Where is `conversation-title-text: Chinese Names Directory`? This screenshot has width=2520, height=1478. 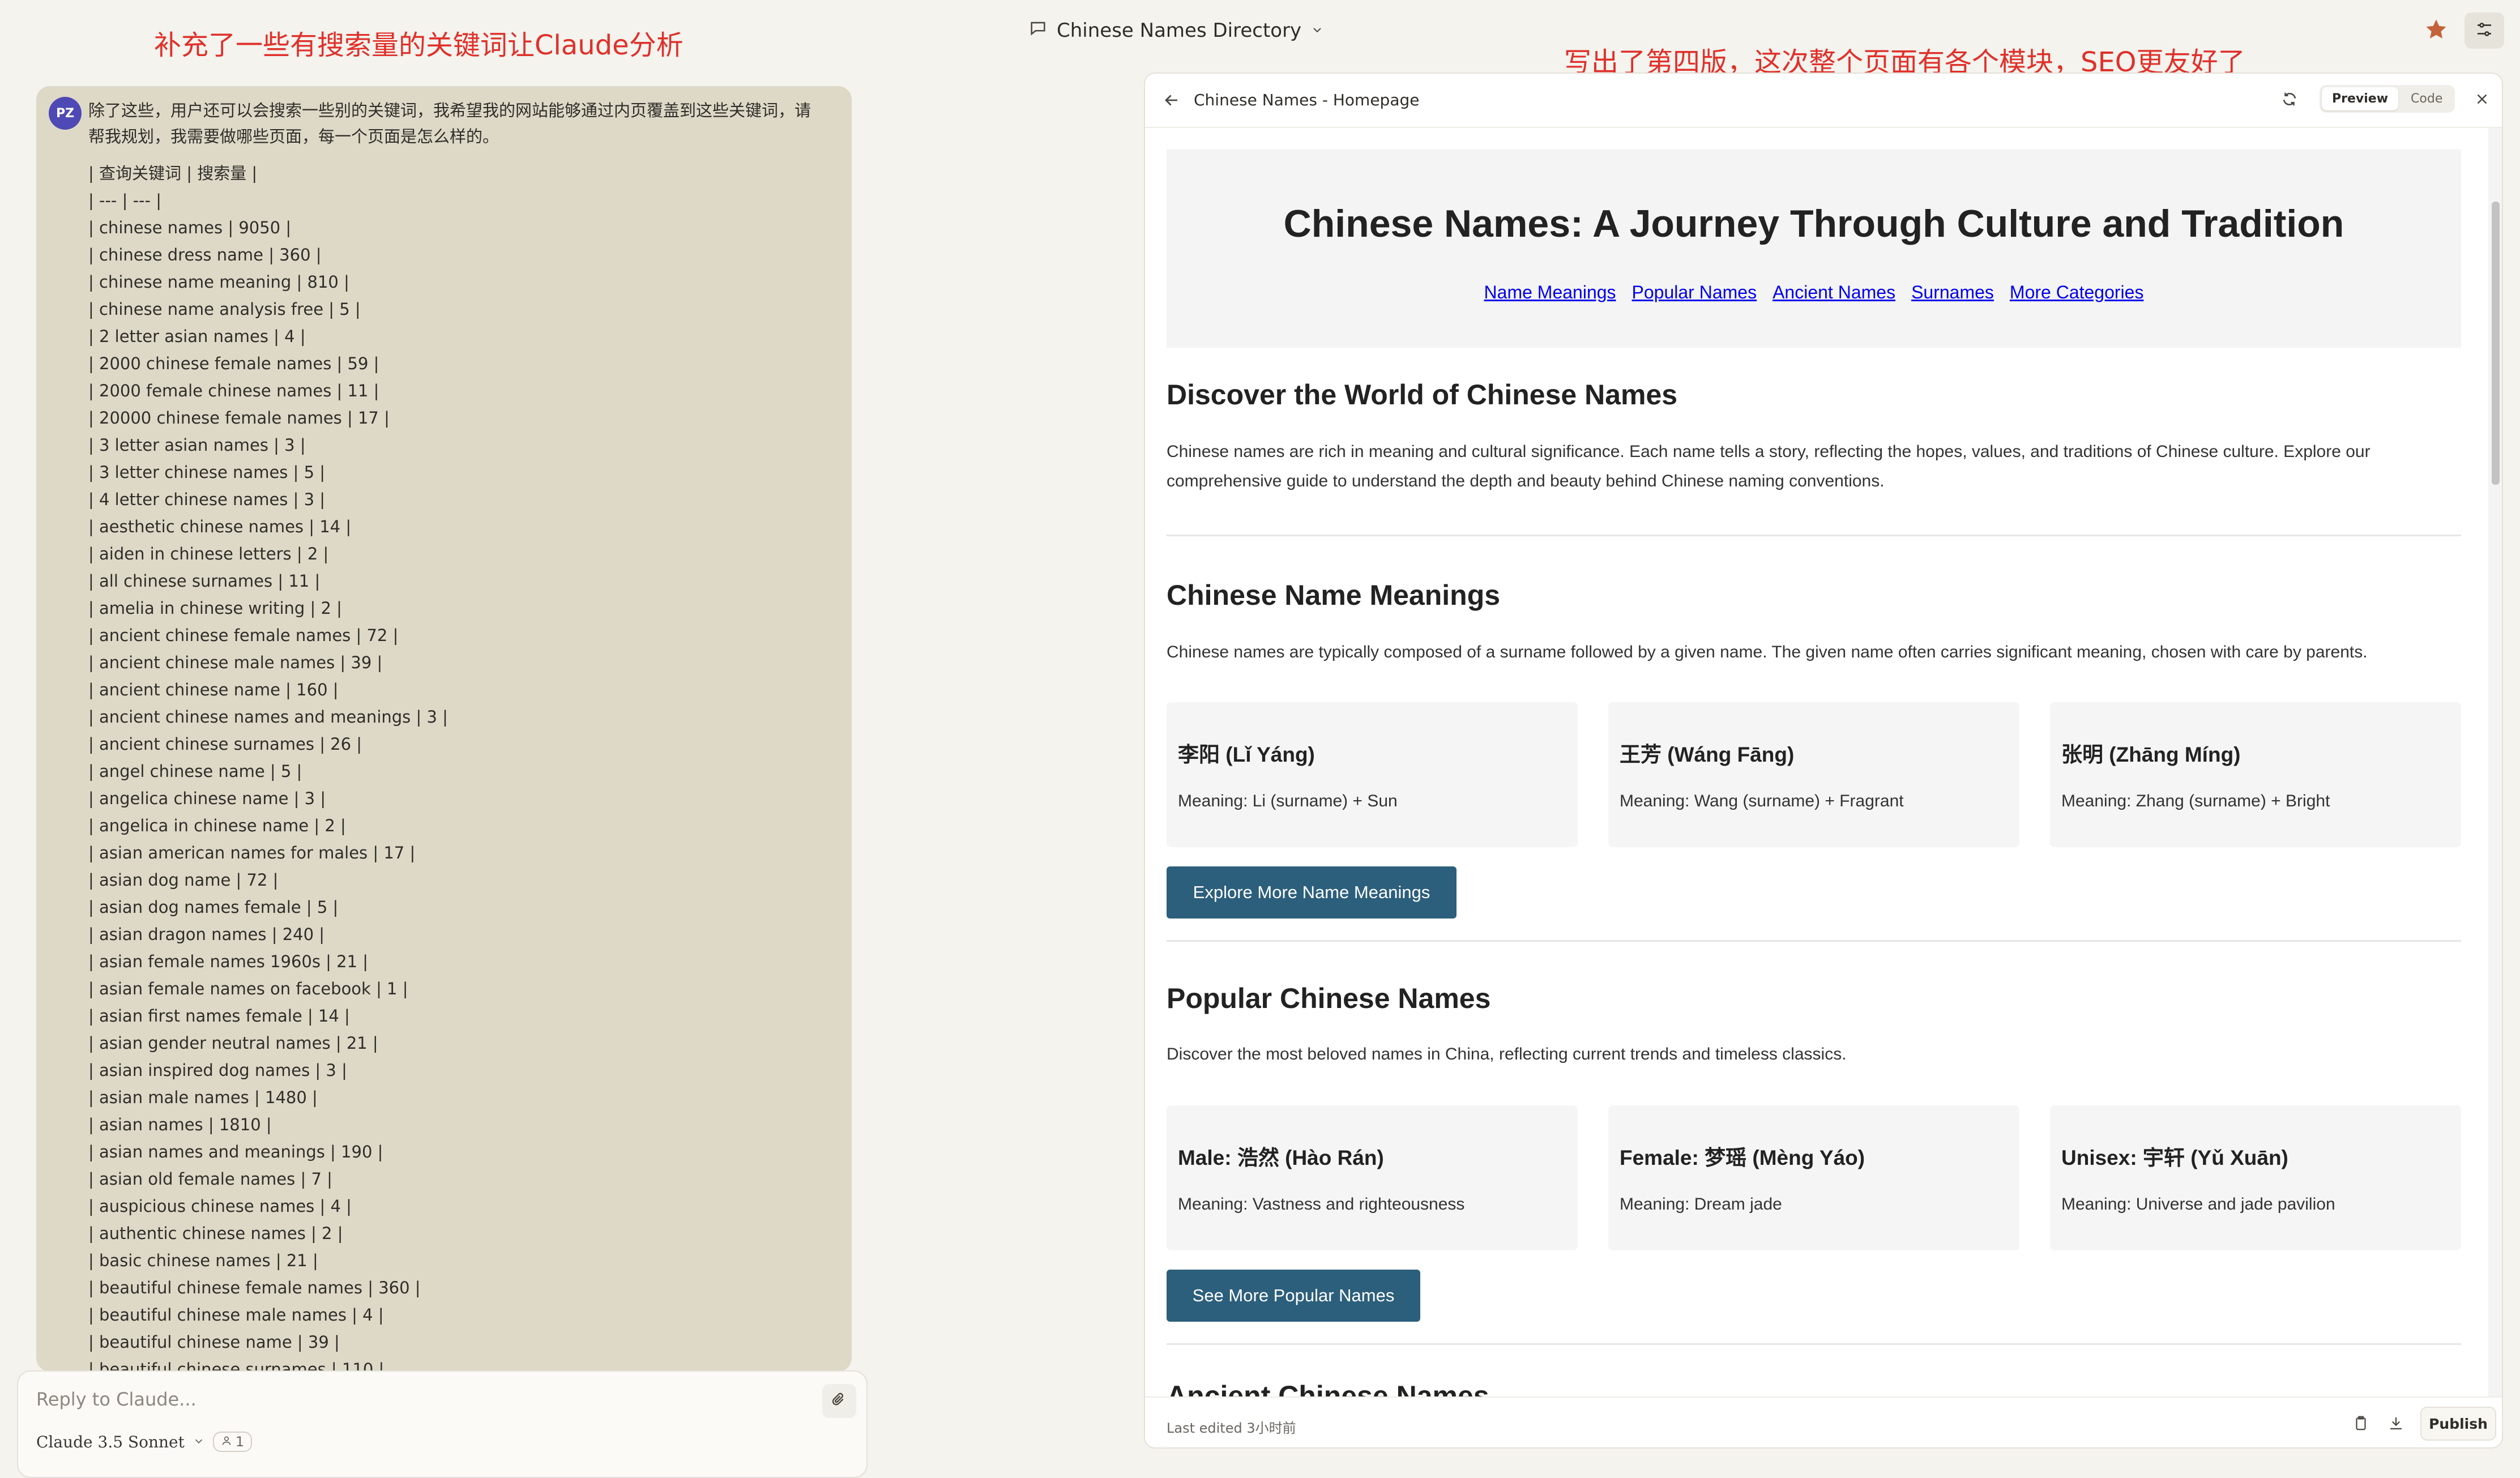
conversation-title-text: Chinese Names Directory is located at coordinates (1179, 30).